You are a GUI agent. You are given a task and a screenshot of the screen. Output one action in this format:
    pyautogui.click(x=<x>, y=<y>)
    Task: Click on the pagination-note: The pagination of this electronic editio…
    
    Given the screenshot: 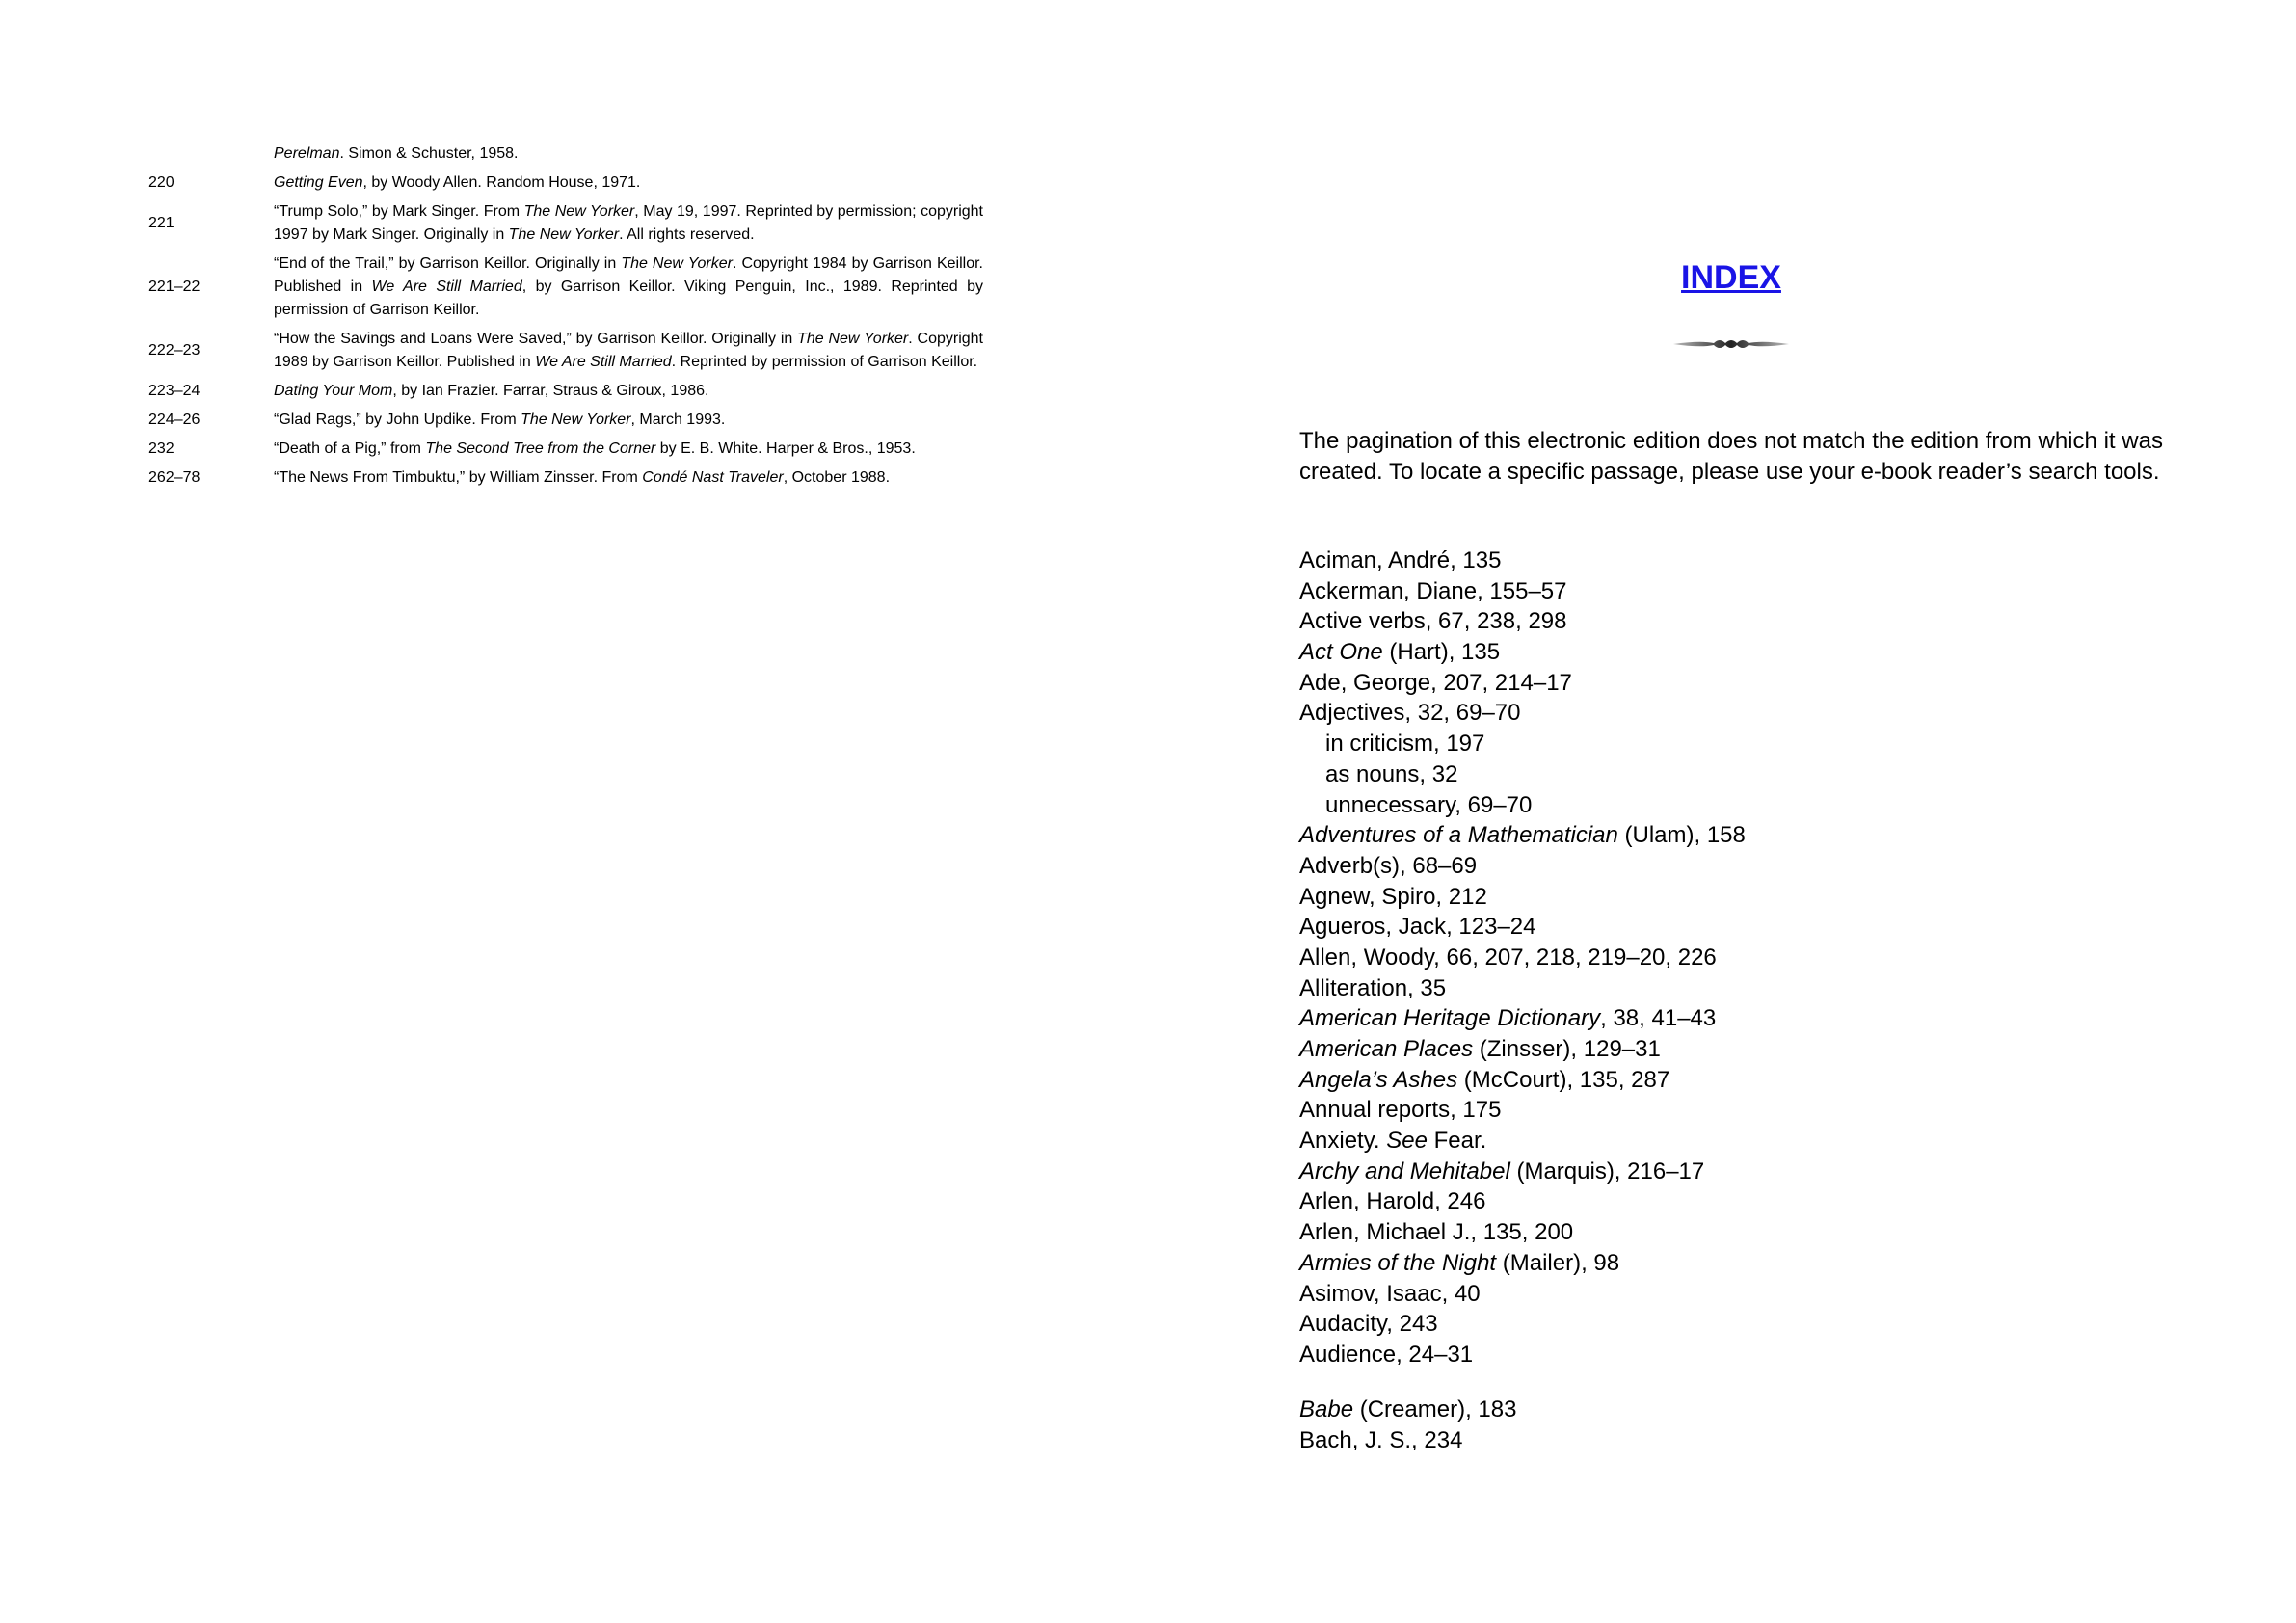 What is the action you would take?
    pyautogui.click(x=1731, y=456)
    